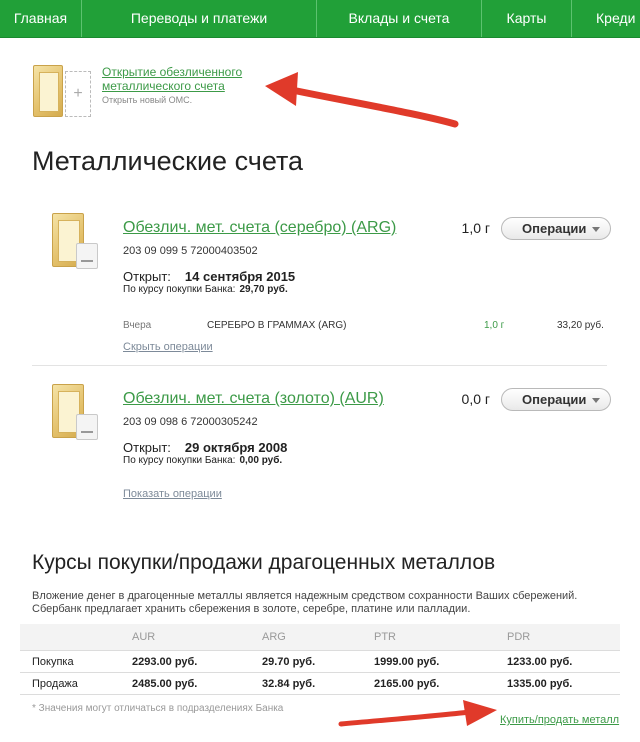  I want to click on operation-description: СЕРЕБРО В ГРАММАХ (ARG), so click(277, 325).